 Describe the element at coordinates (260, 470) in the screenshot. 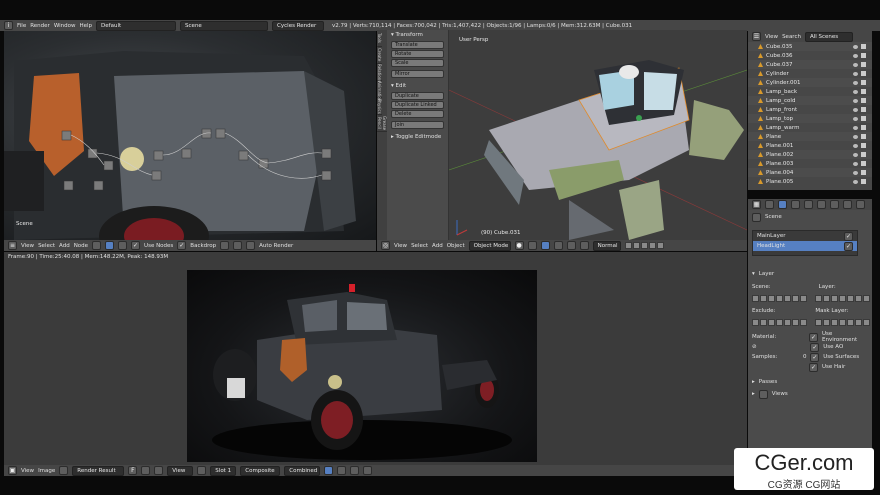

I see `render-layer-selector: Composite` at that location.